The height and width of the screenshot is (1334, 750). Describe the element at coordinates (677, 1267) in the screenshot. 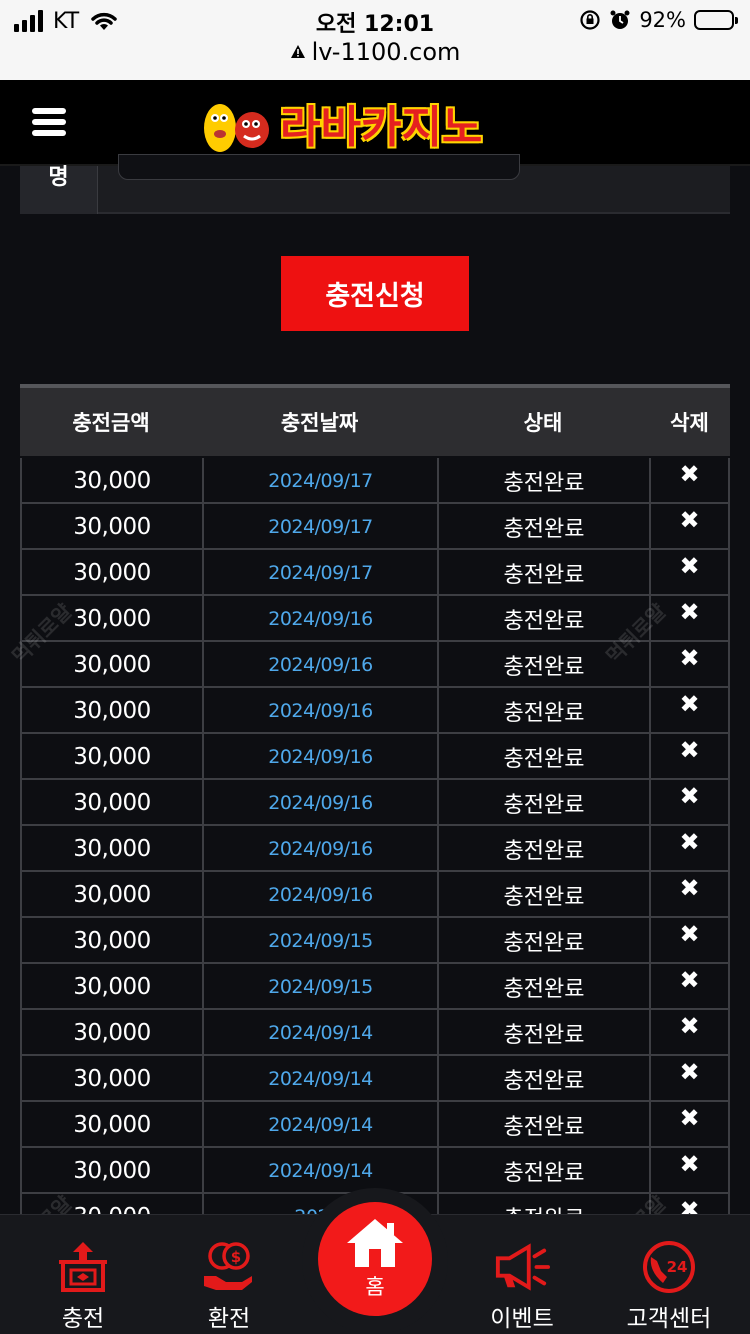

I see `support-badge: 24` at that location.